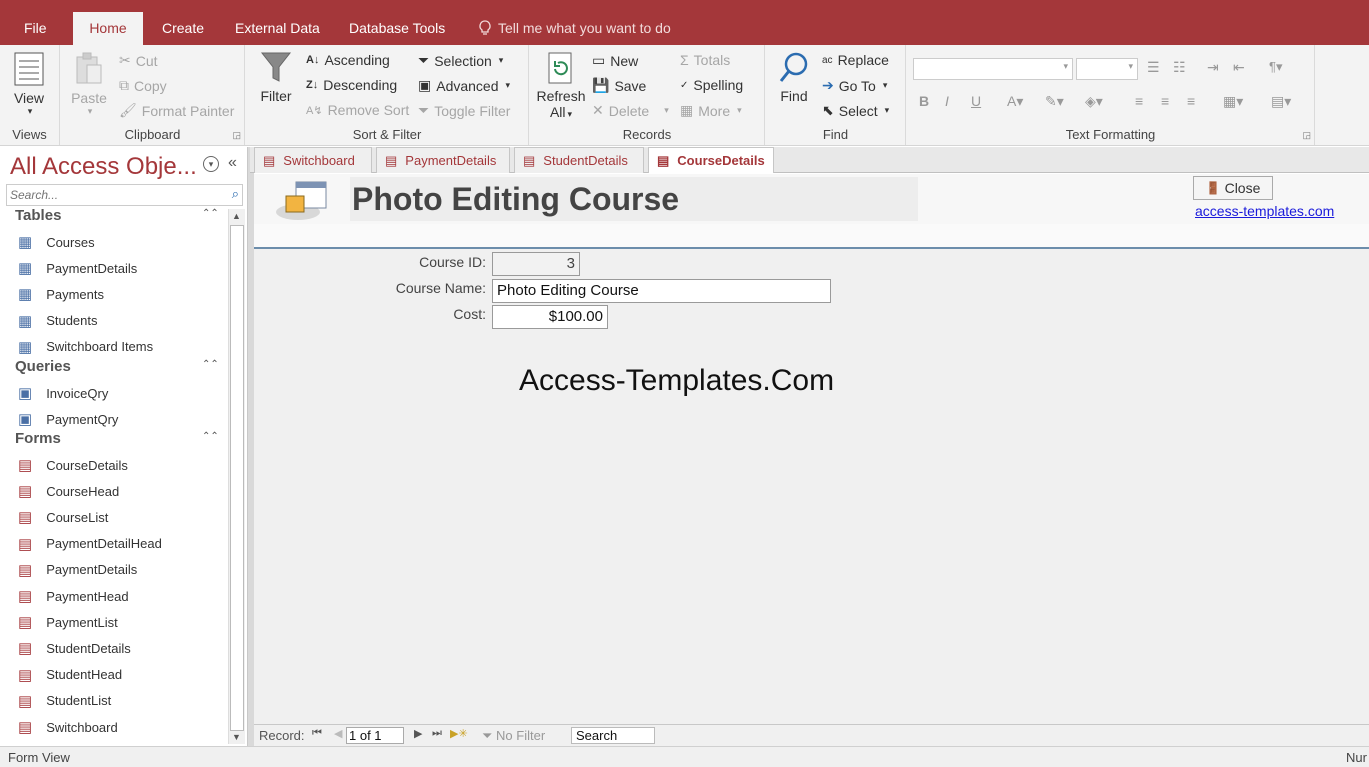  What do you see at coordinates (855, 110) in the screenshot?
I see `select-button: ⬉ Select ▾` at bounding box center [855, 110].